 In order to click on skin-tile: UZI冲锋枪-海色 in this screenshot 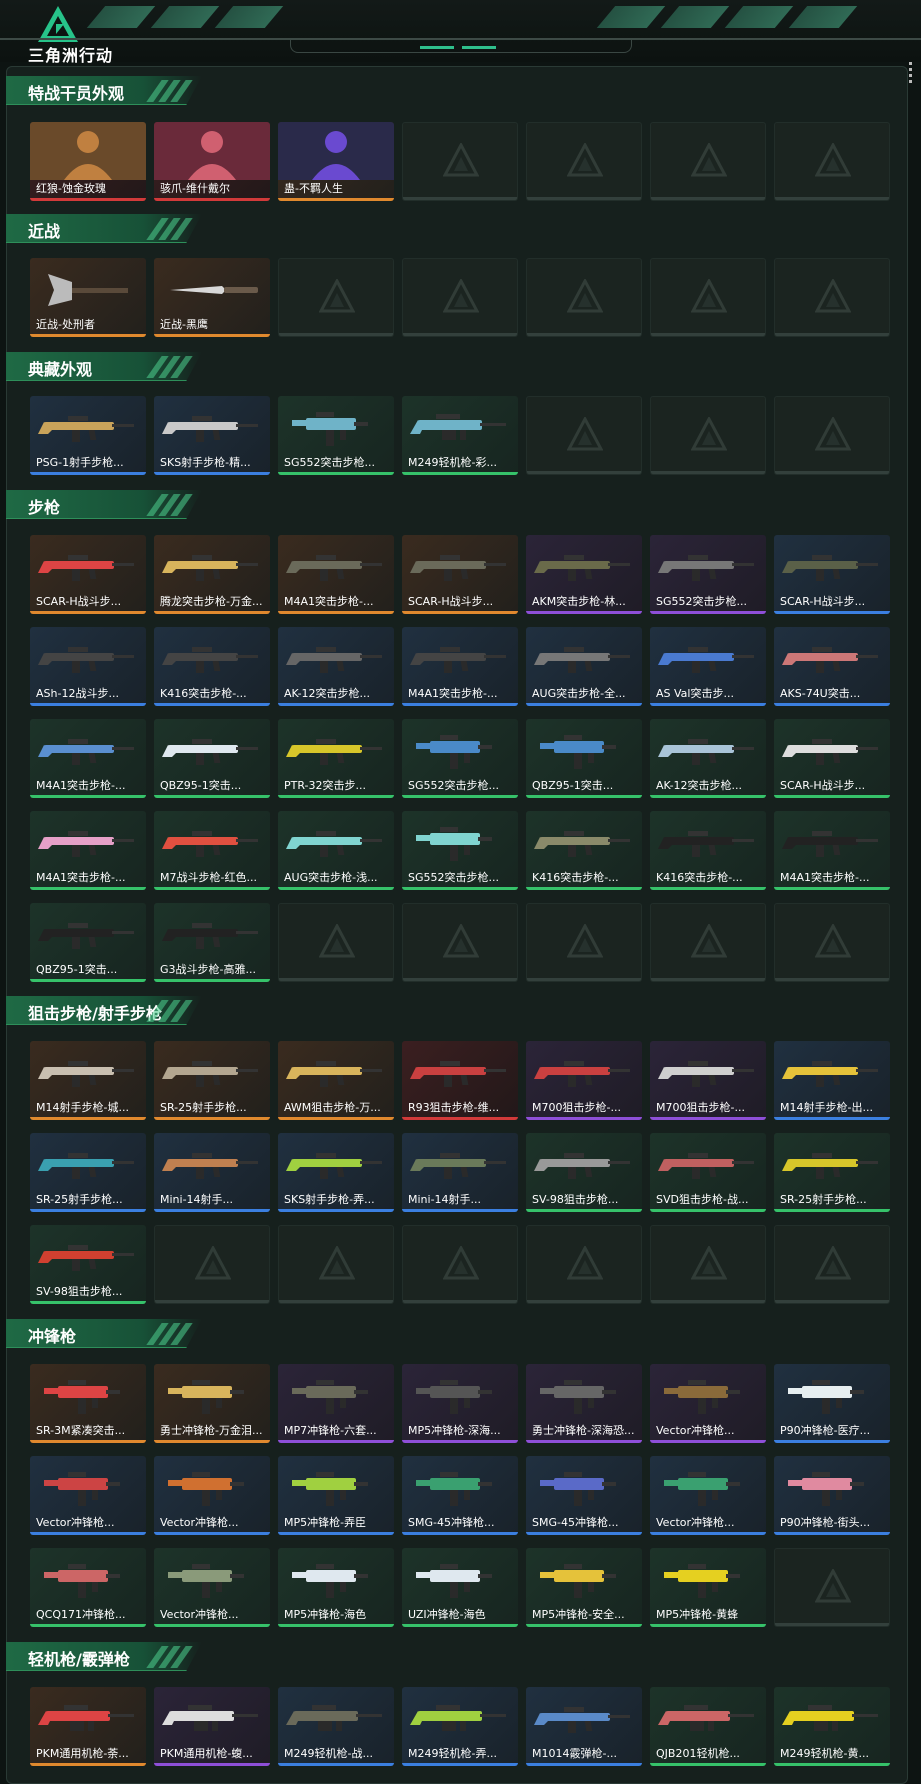, I will do `click(460, 1587)`.